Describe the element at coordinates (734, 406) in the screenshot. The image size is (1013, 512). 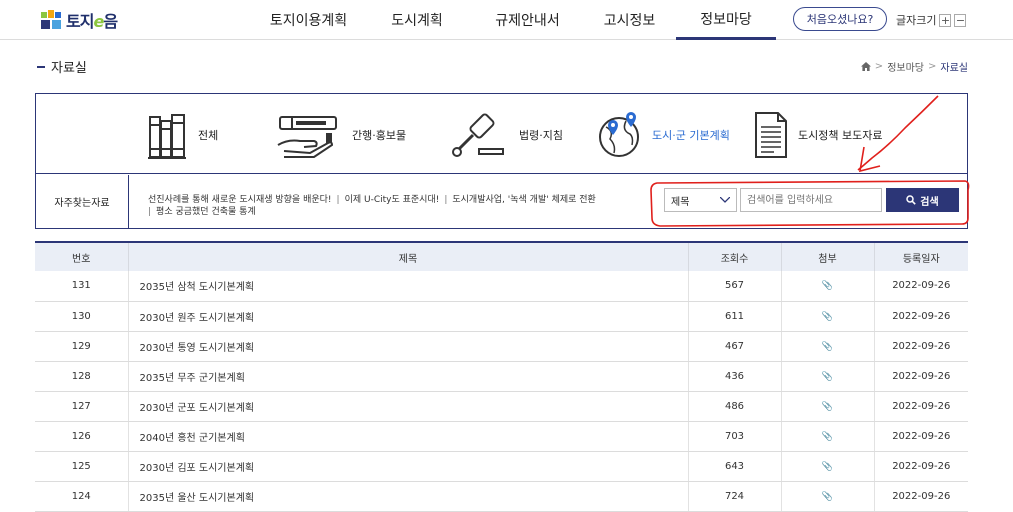
I see `row-views: 486` at that location.